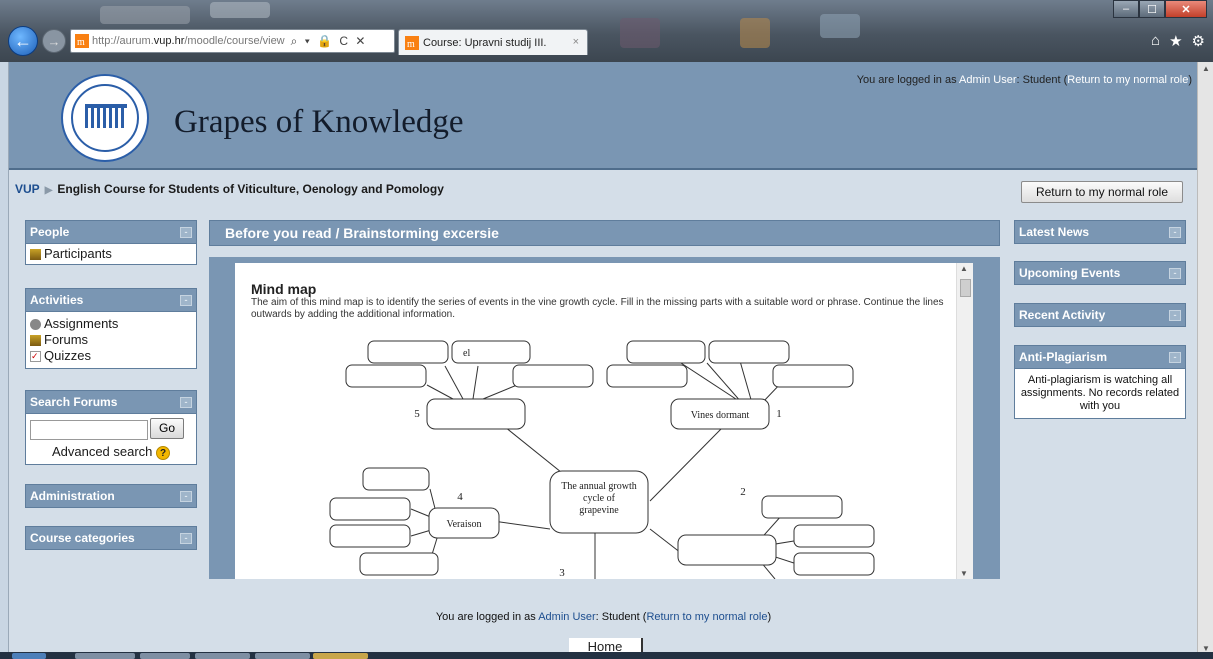 Image resolution: width=1213 pixels, height=659 pixels. What do you see at coordinates (35, 340) in the screenshot?
I see `forum-icon` at bounding box center [35, 340].